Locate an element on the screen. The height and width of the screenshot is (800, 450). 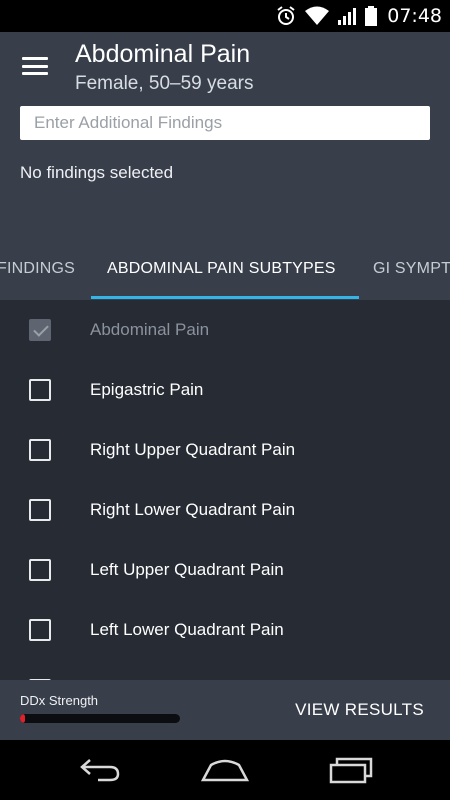
ddx-strength-label: DDx Strength is located at coordinates (59, 700).